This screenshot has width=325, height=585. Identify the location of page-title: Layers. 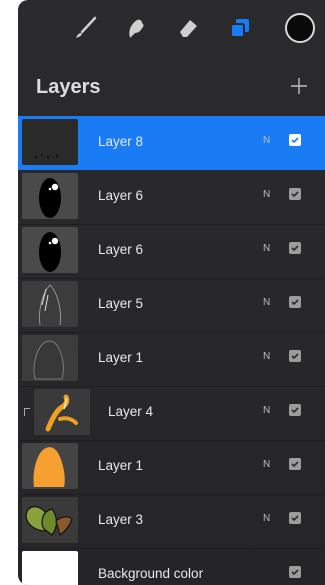
(68, 87).